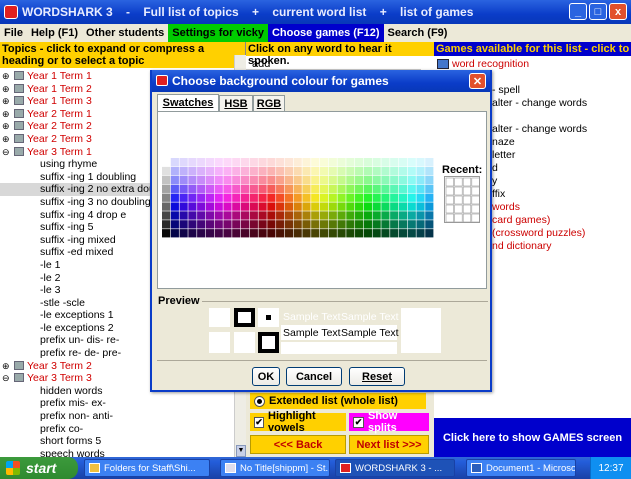 The width and height of the screenshot is (631, 479). Describe the element at coordinates (266, 376) in the screenshot. I see `ok-button: OK` at that location.